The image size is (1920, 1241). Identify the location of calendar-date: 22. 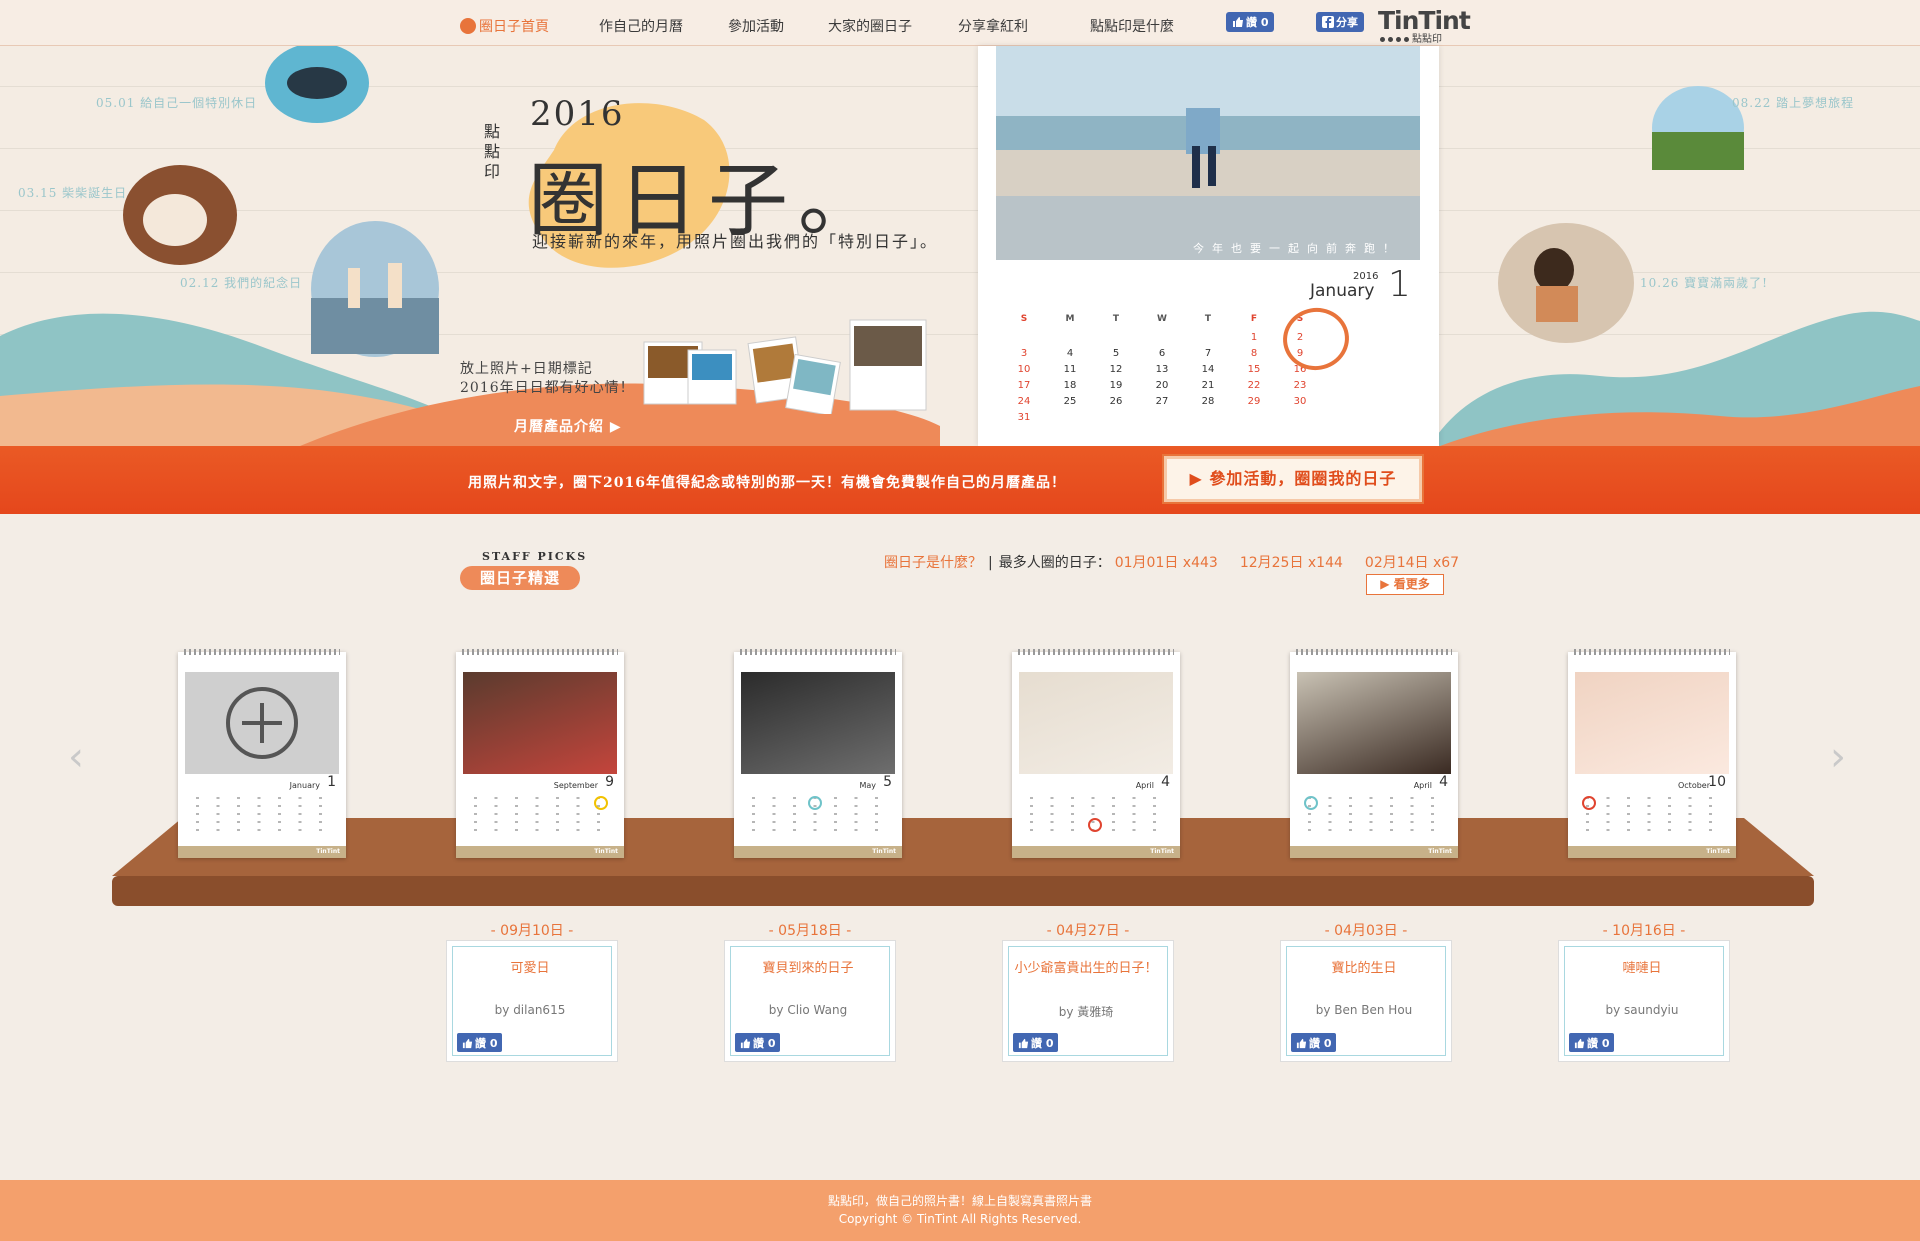
(1254, 385).